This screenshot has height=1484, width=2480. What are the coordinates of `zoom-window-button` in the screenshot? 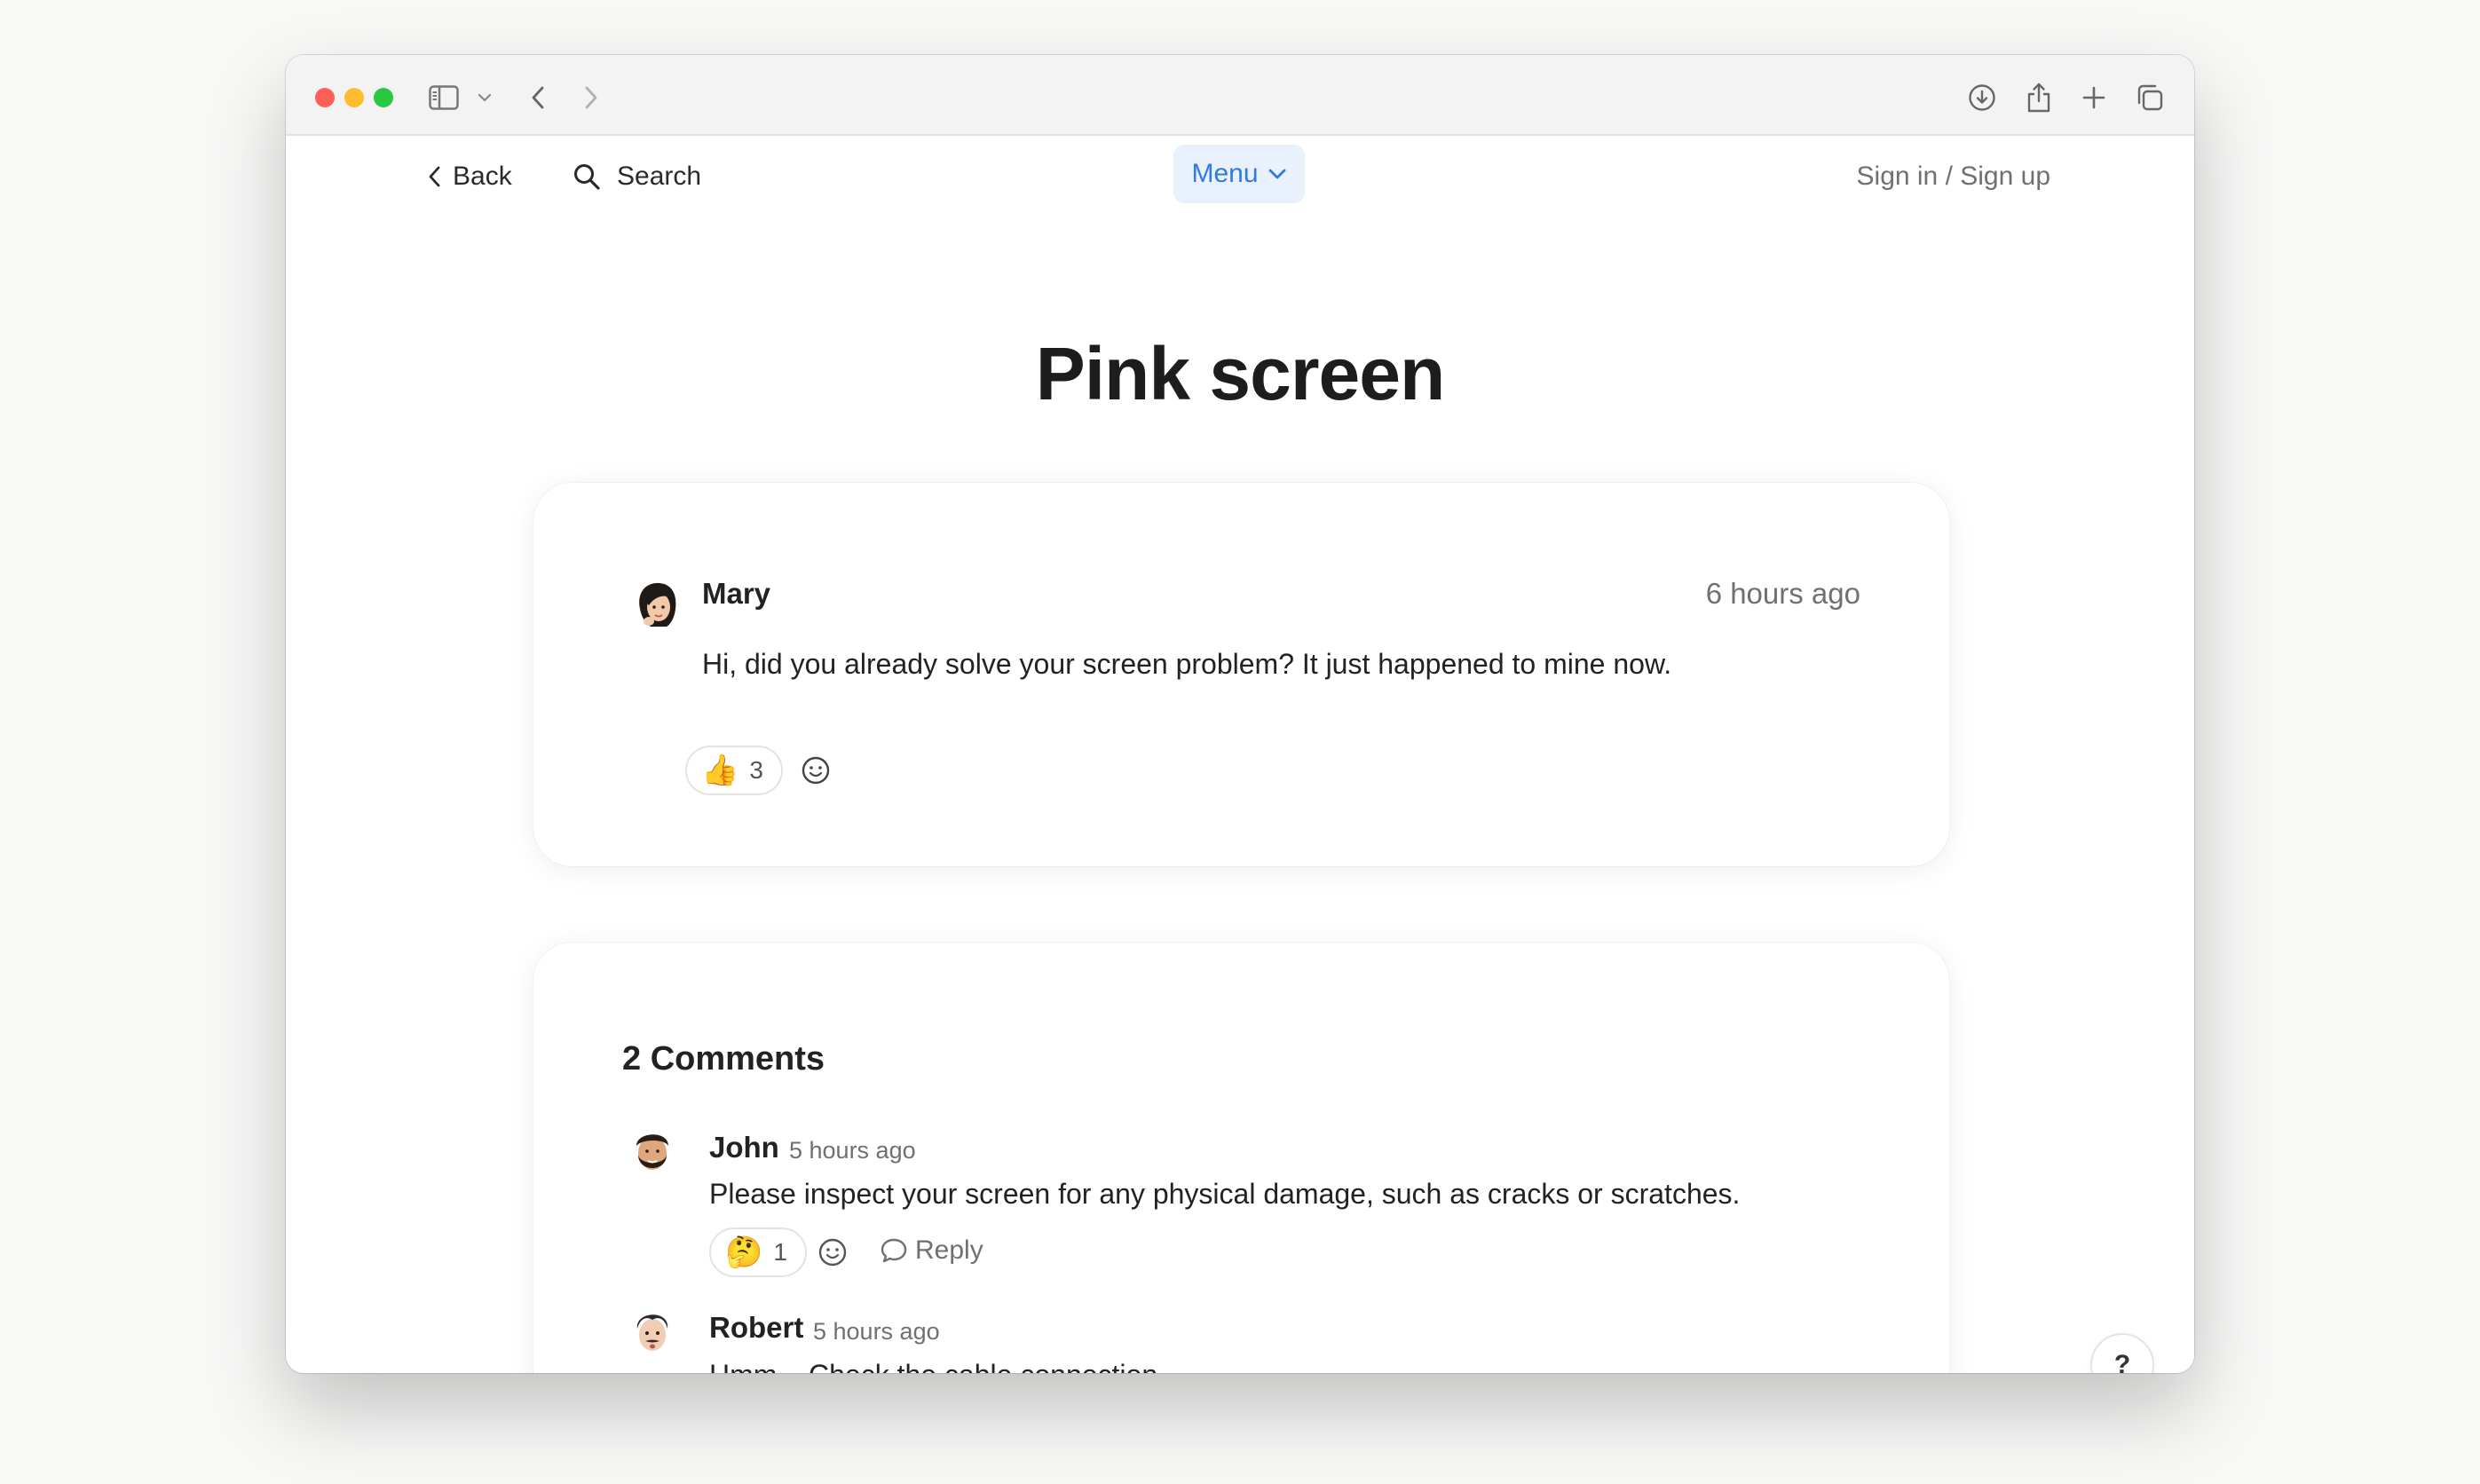 It's located at (383, 98).